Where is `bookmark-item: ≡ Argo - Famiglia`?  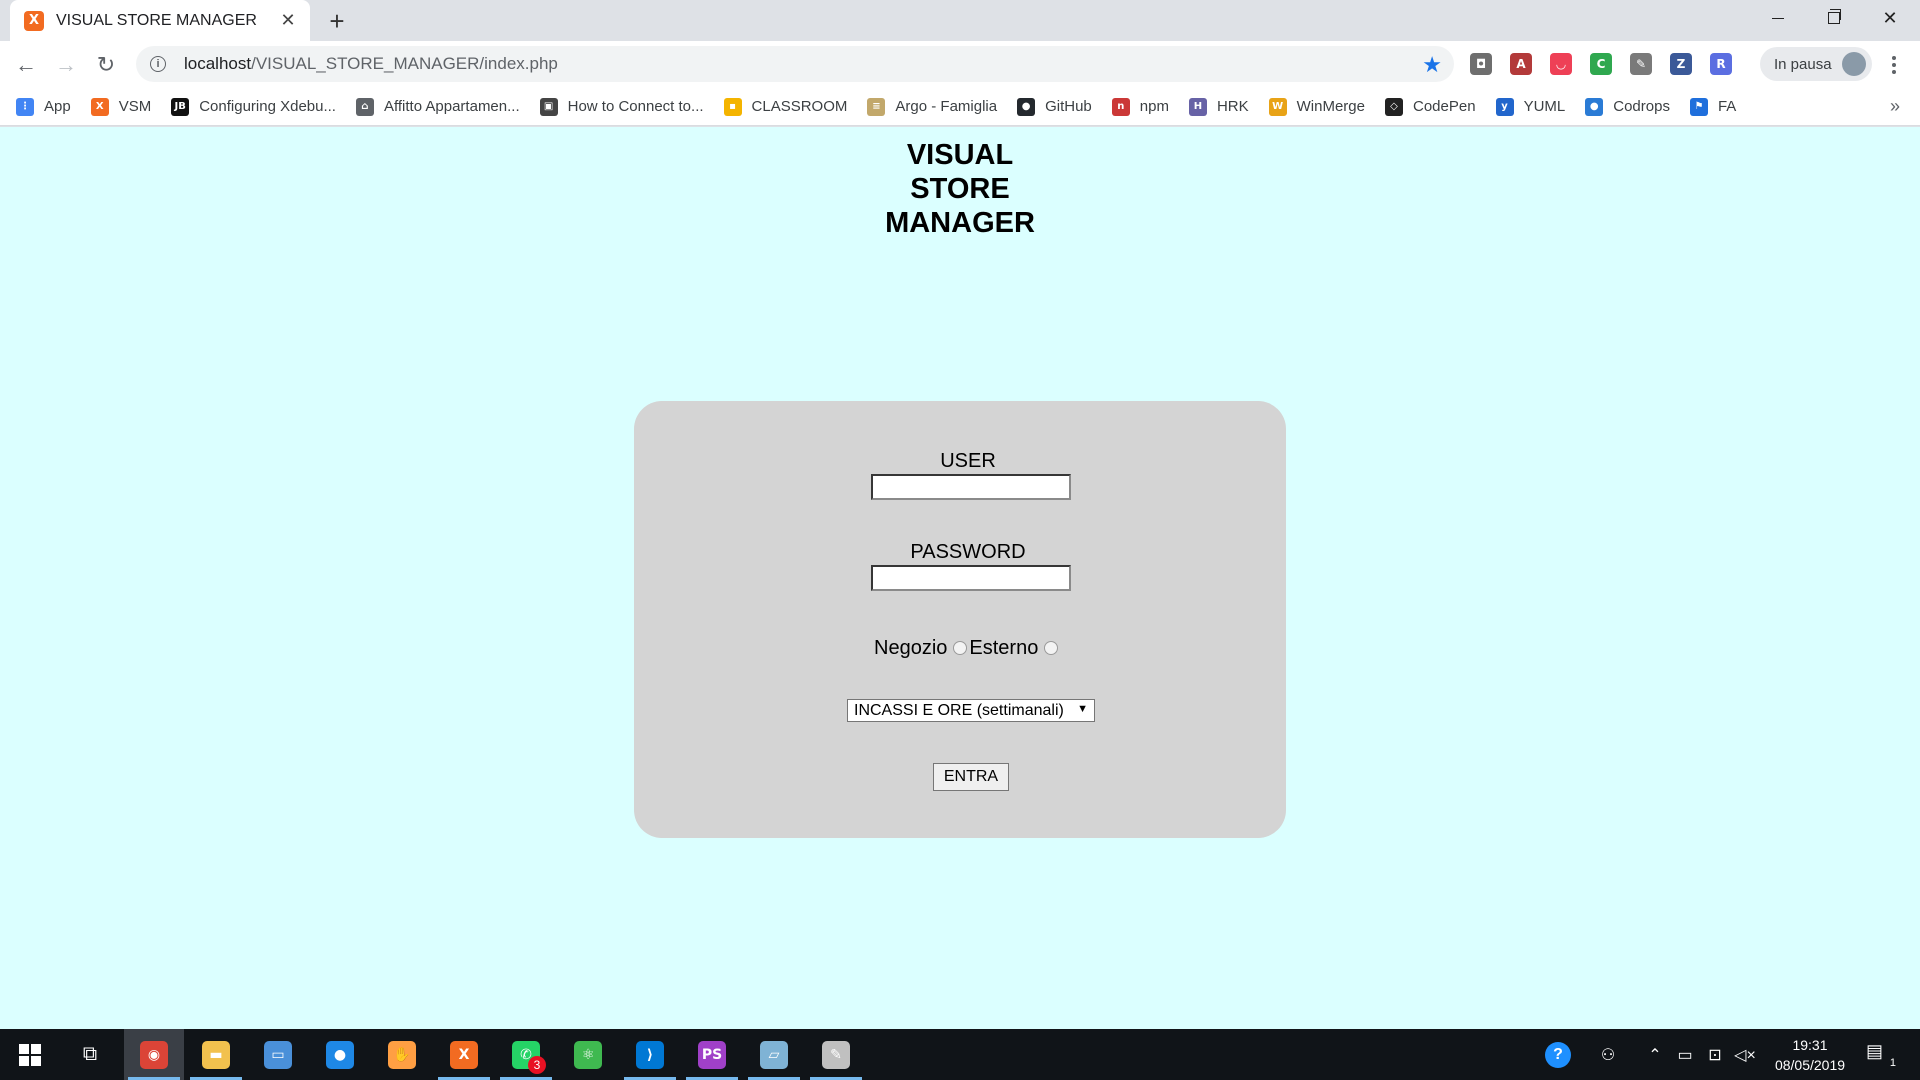
bookmark-item: ≡ Argo - Famiglia is located at coordinates (932, 106).